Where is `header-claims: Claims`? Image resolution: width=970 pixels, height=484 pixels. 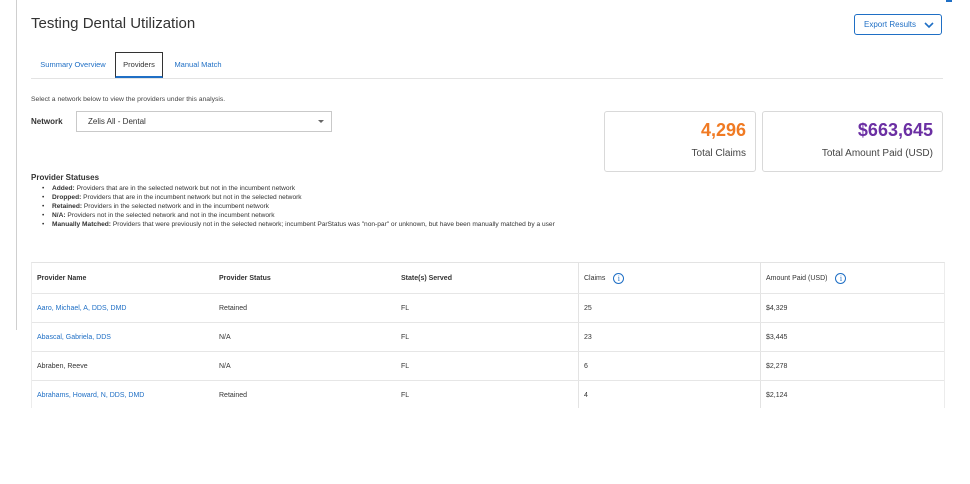
header-claims: Claims is located at coordinates (669, 278).